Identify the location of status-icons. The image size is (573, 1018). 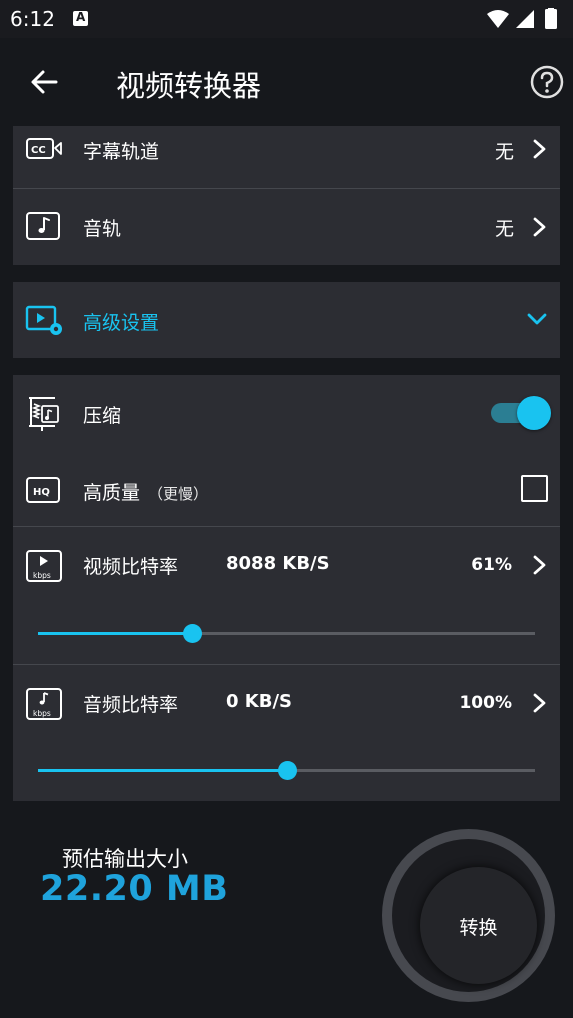
(522, 18).